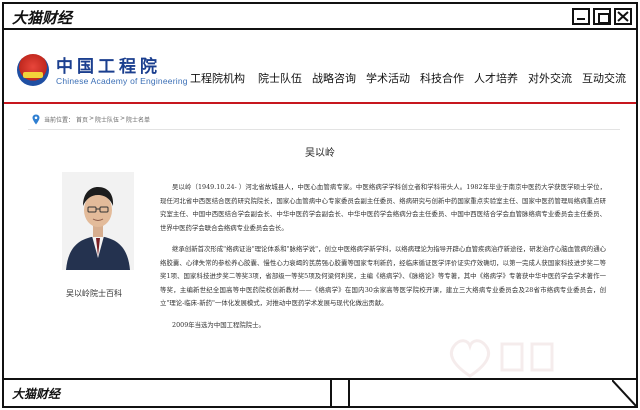 This screenshot has width=640, height=410. What do you see at coordinates (496, 78) in the screenshot?
I see `nav-item-talent: 人才培养` at bounding box center [496, 78].